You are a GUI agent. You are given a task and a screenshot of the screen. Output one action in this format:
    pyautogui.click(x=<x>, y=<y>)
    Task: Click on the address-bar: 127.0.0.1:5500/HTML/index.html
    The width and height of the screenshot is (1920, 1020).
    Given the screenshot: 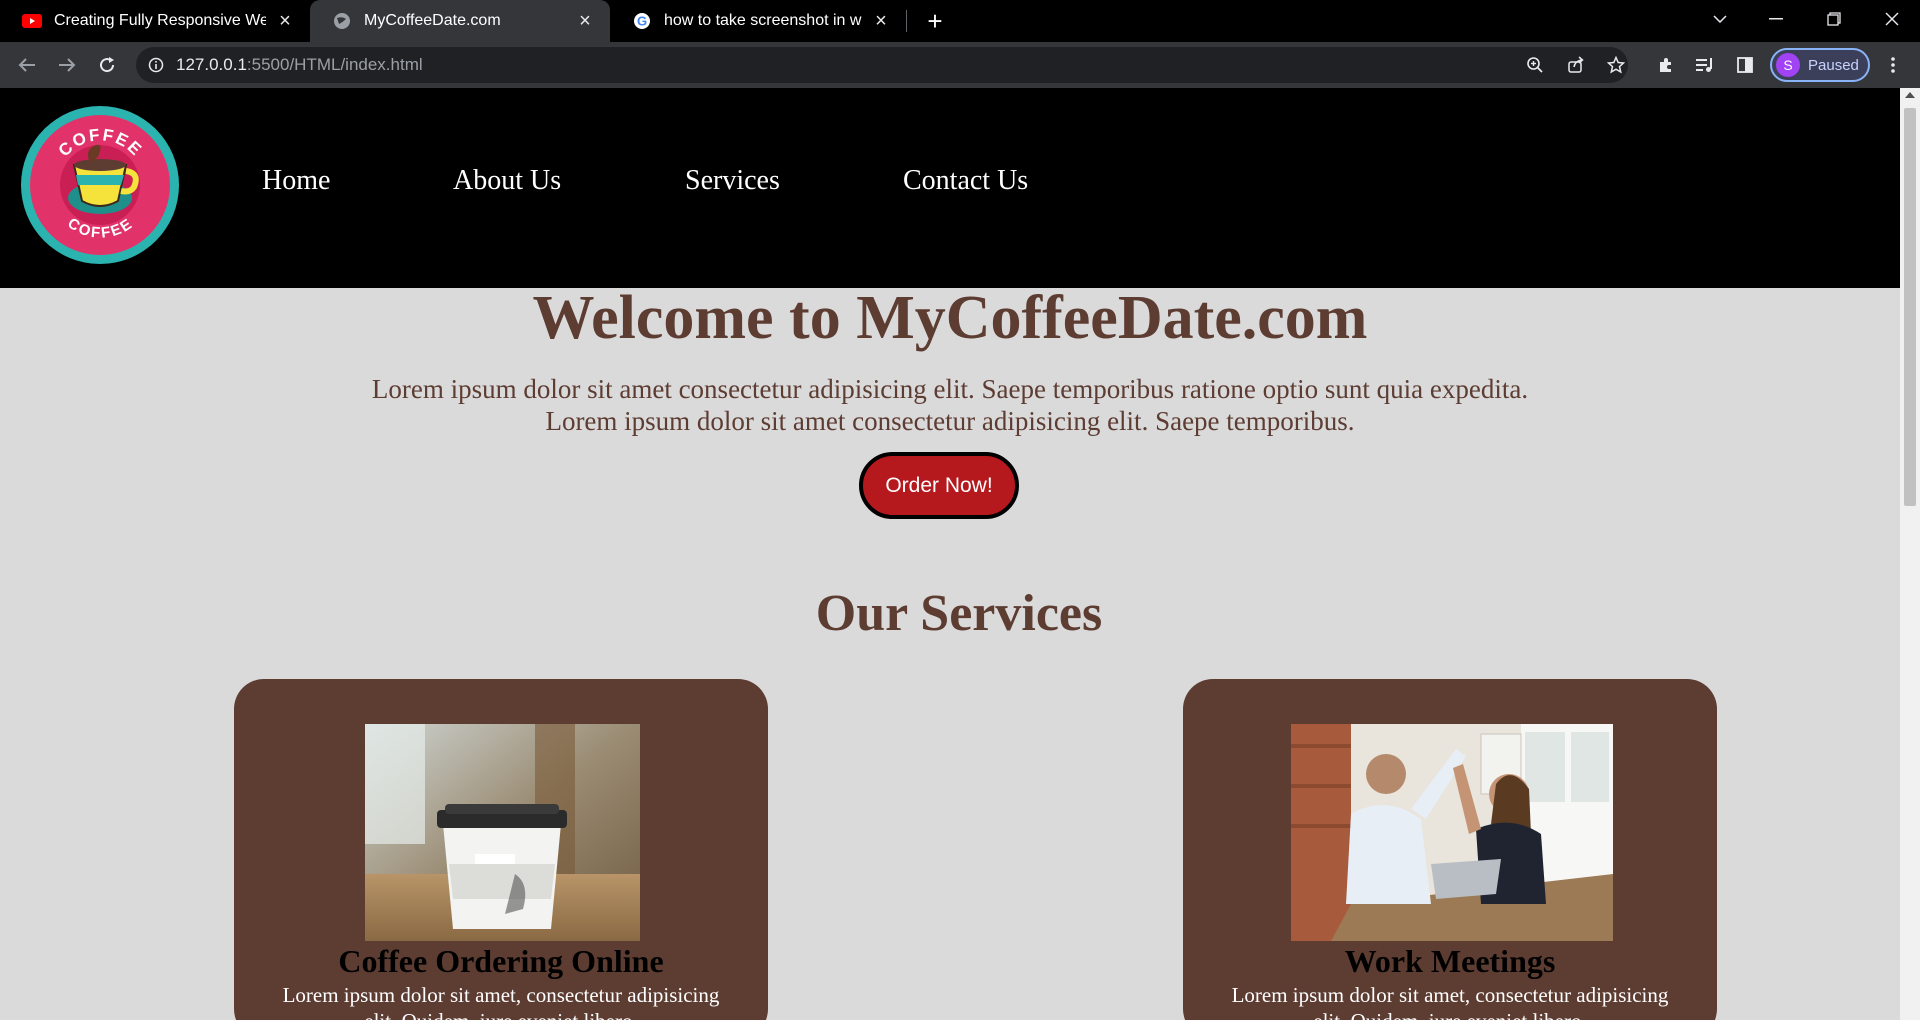 What is the action you would take?
    pyautogui.click(x=882, y=65)
    